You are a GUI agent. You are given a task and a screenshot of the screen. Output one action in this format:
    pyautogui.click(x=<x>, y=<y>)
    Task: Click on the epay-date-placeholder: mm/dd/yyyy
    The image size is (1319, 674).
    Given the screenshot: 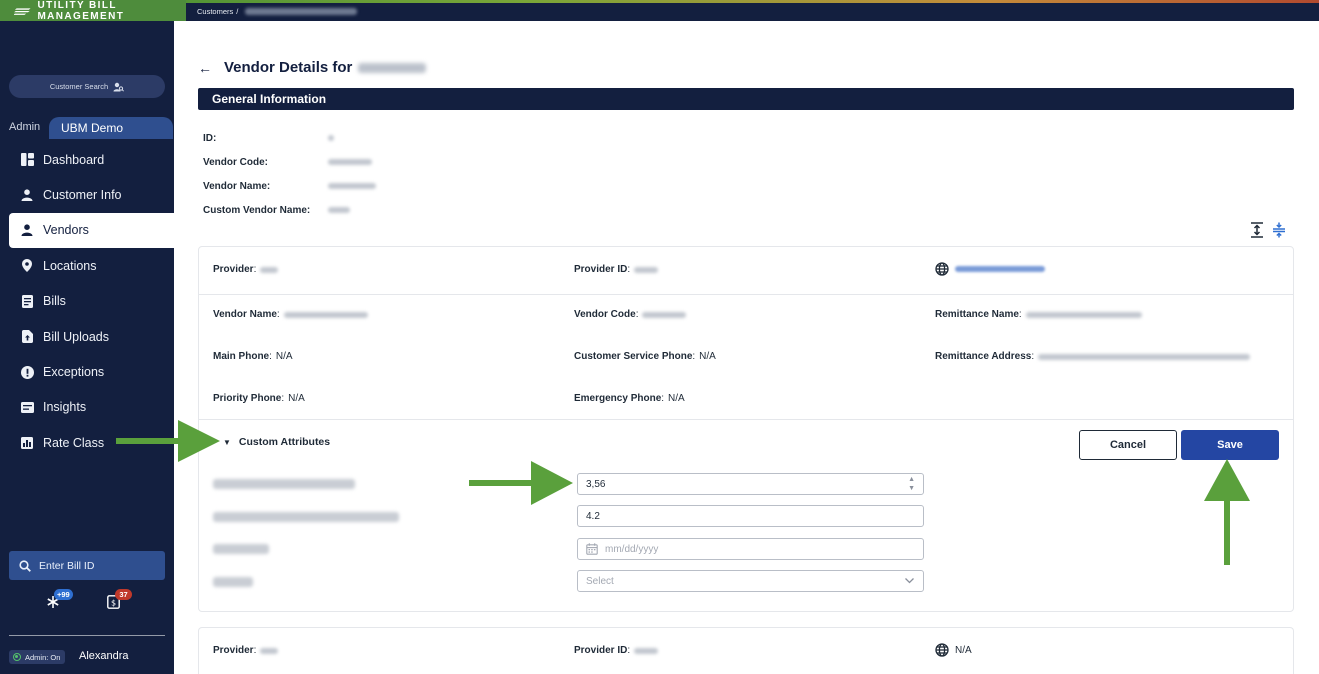 What is the action you would take?
    pyautogui.click(x=632, y=549)
    